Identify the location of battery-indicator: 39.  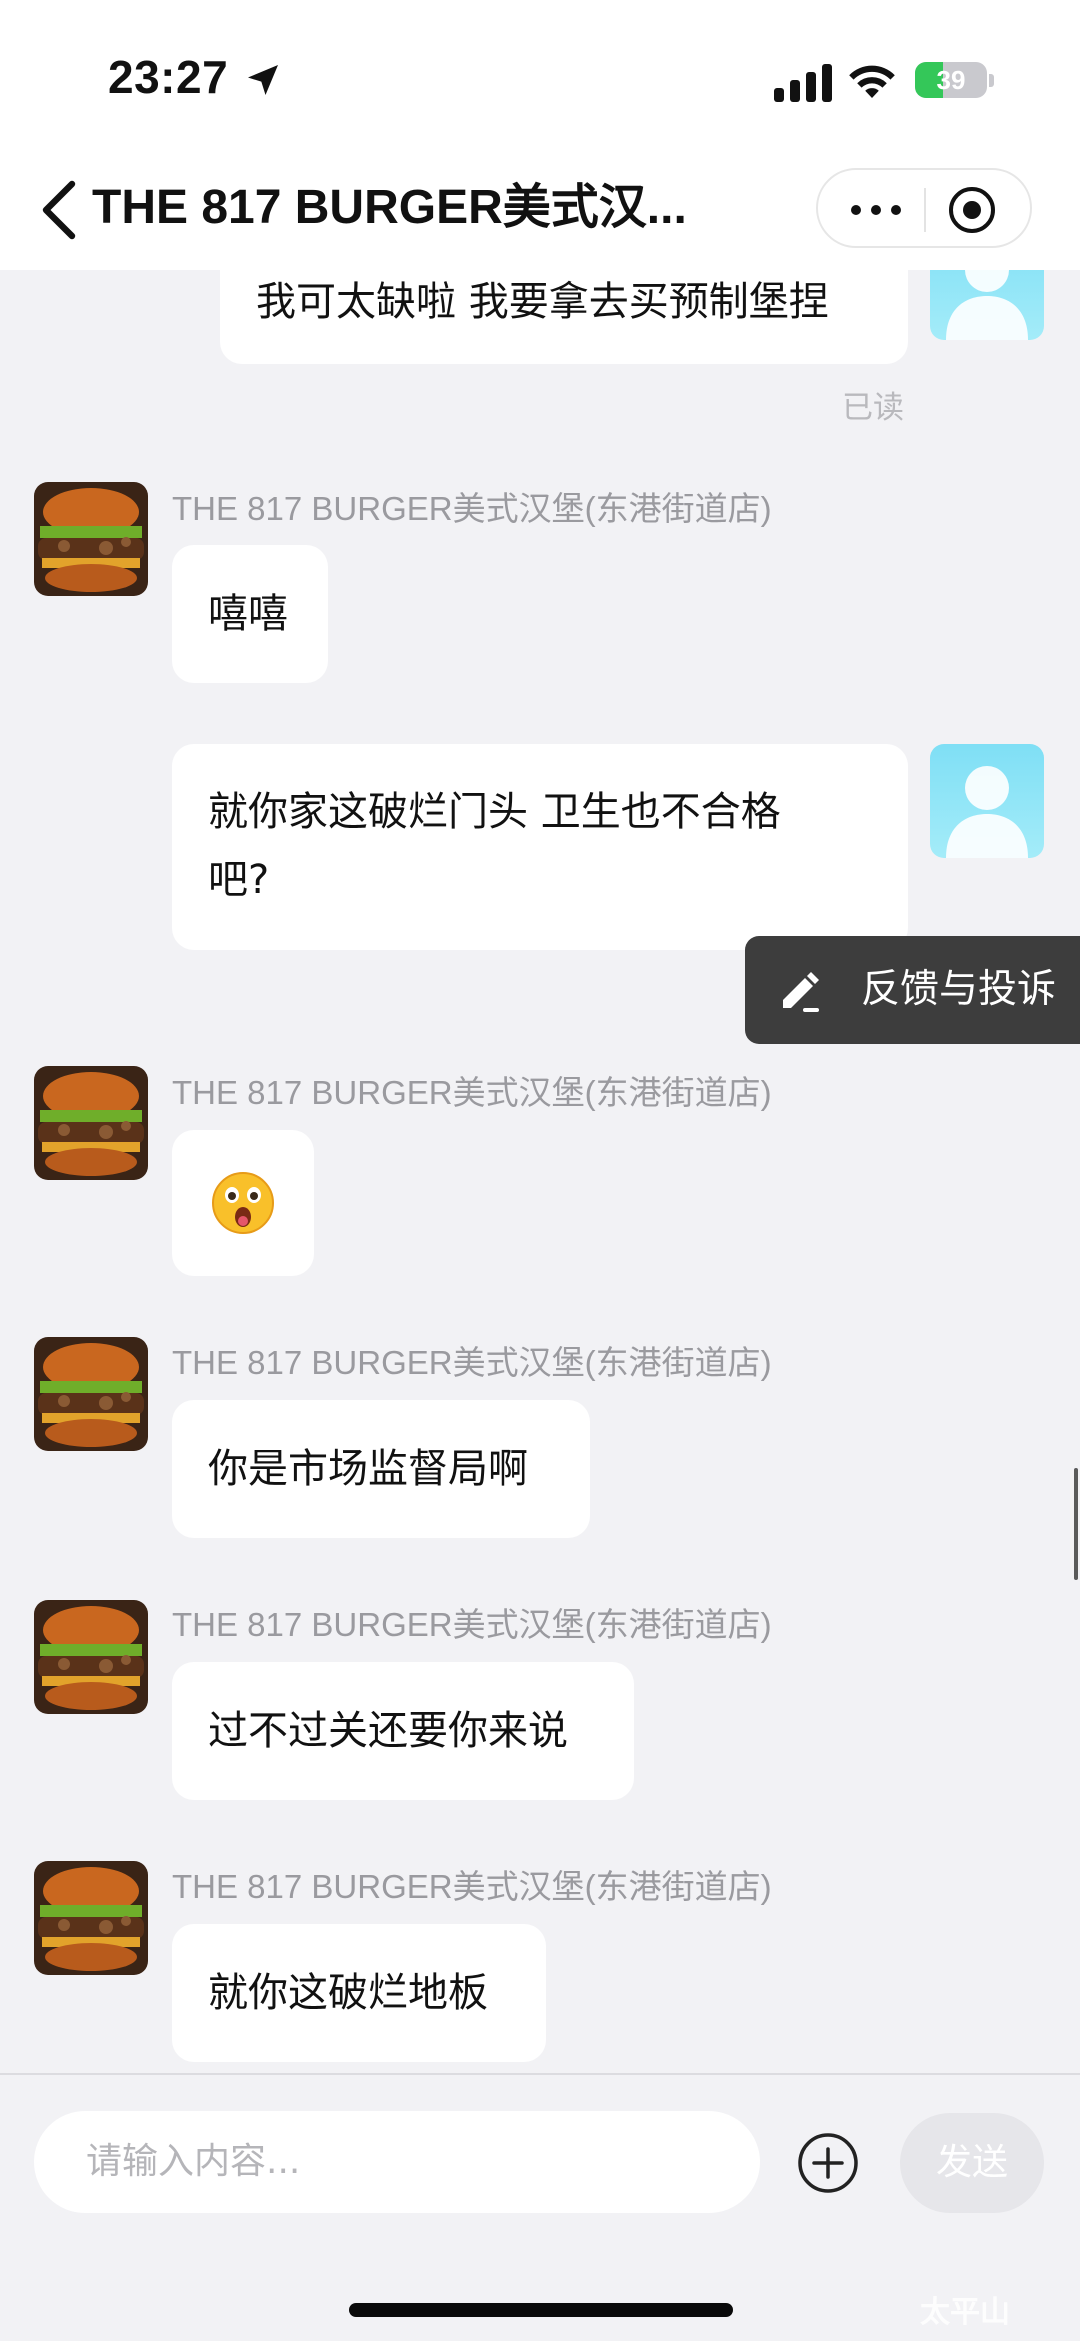
(951, 80).